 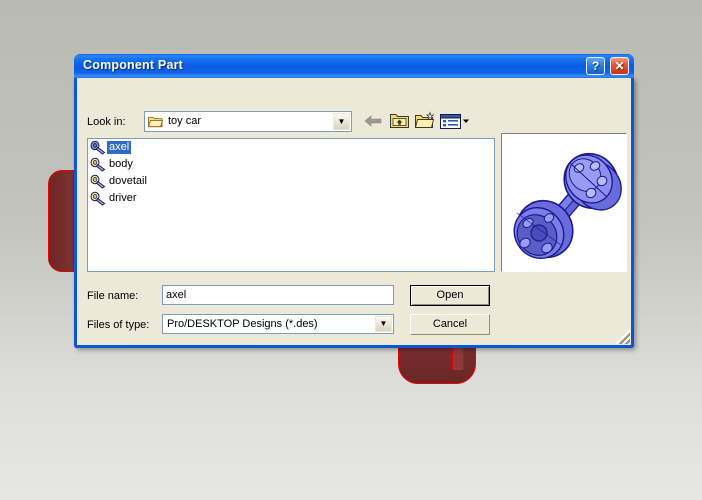 What do you see at coordinates (450, 295) in the screenshot?
I see `open-button: Open` at bounding box center [450, 295].